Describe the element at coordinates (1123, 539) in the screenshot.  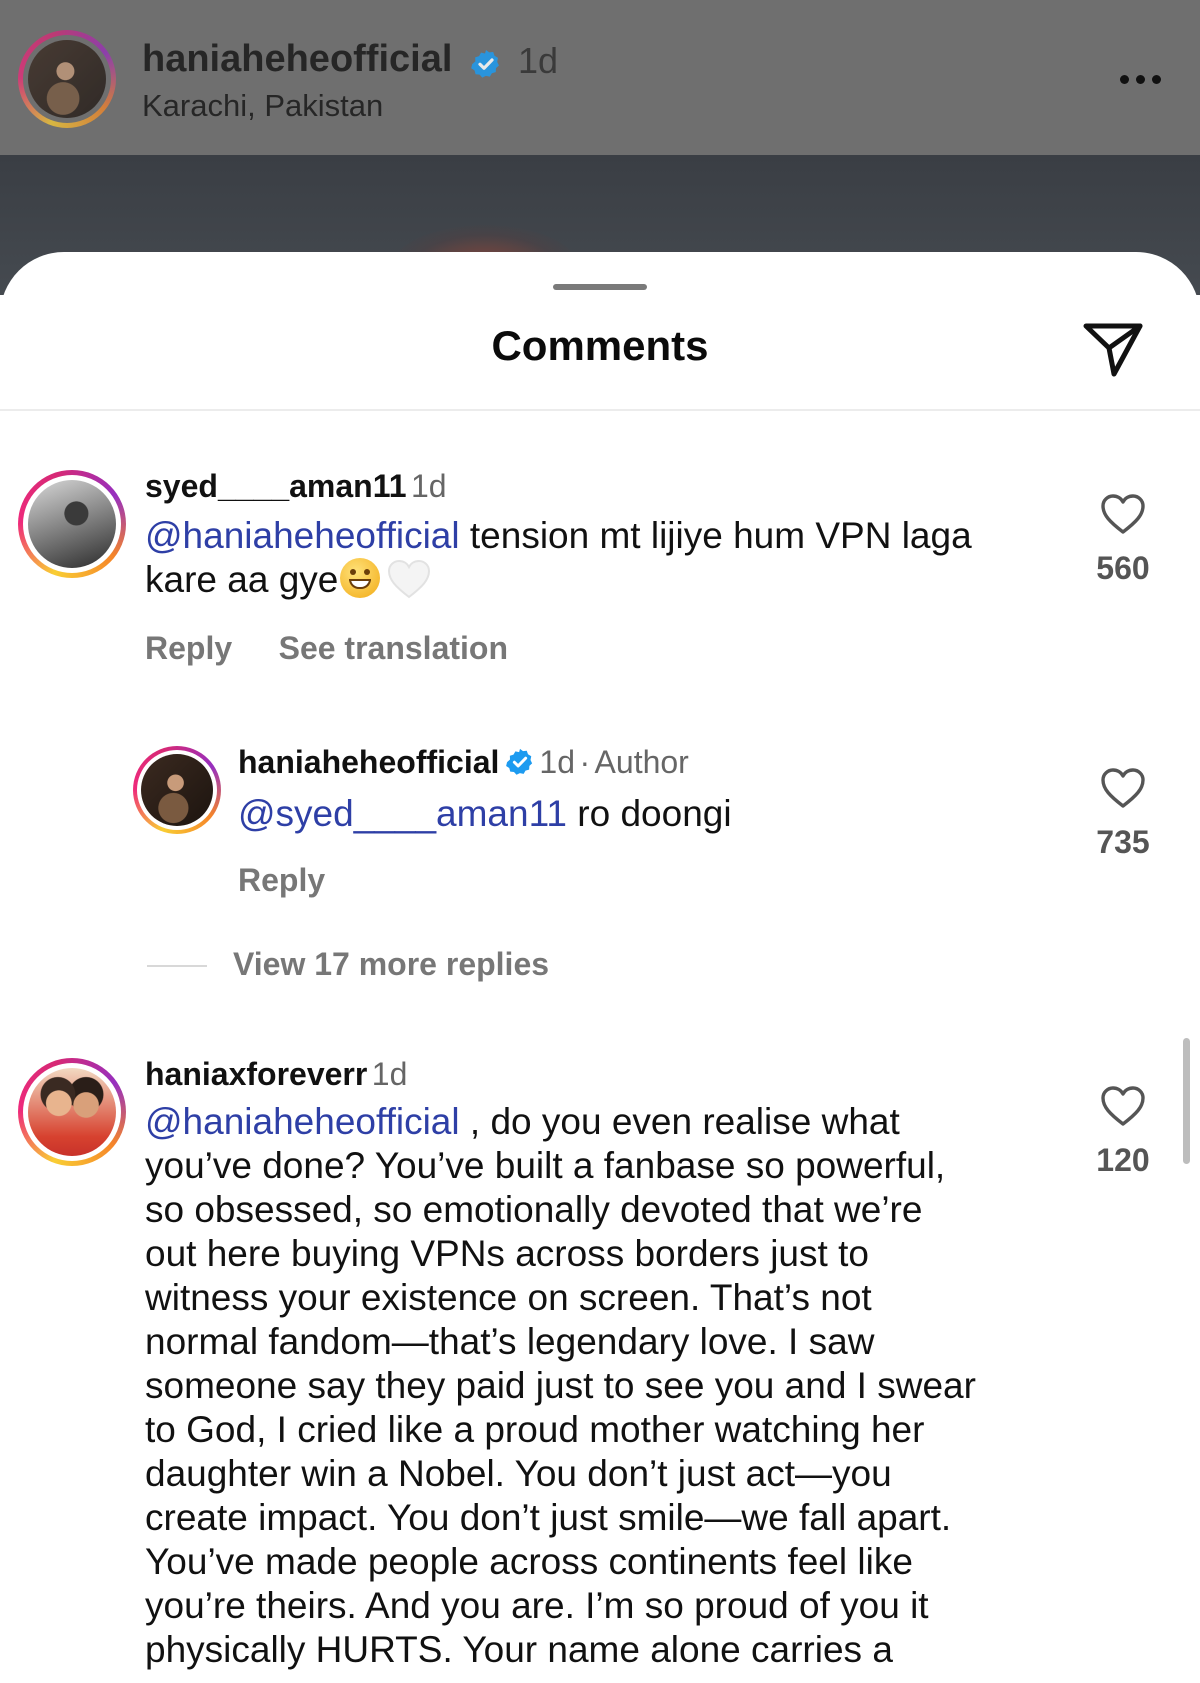
I see `like-control: 560` at that location.